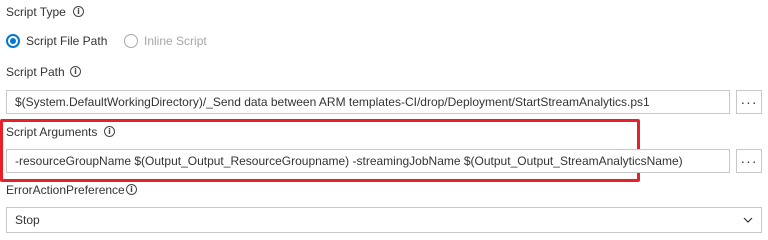  What do you see at coordinates (36, 12) in the screenshot?
I see `script-type-label: Script Type` at bounding box center [36, 12].